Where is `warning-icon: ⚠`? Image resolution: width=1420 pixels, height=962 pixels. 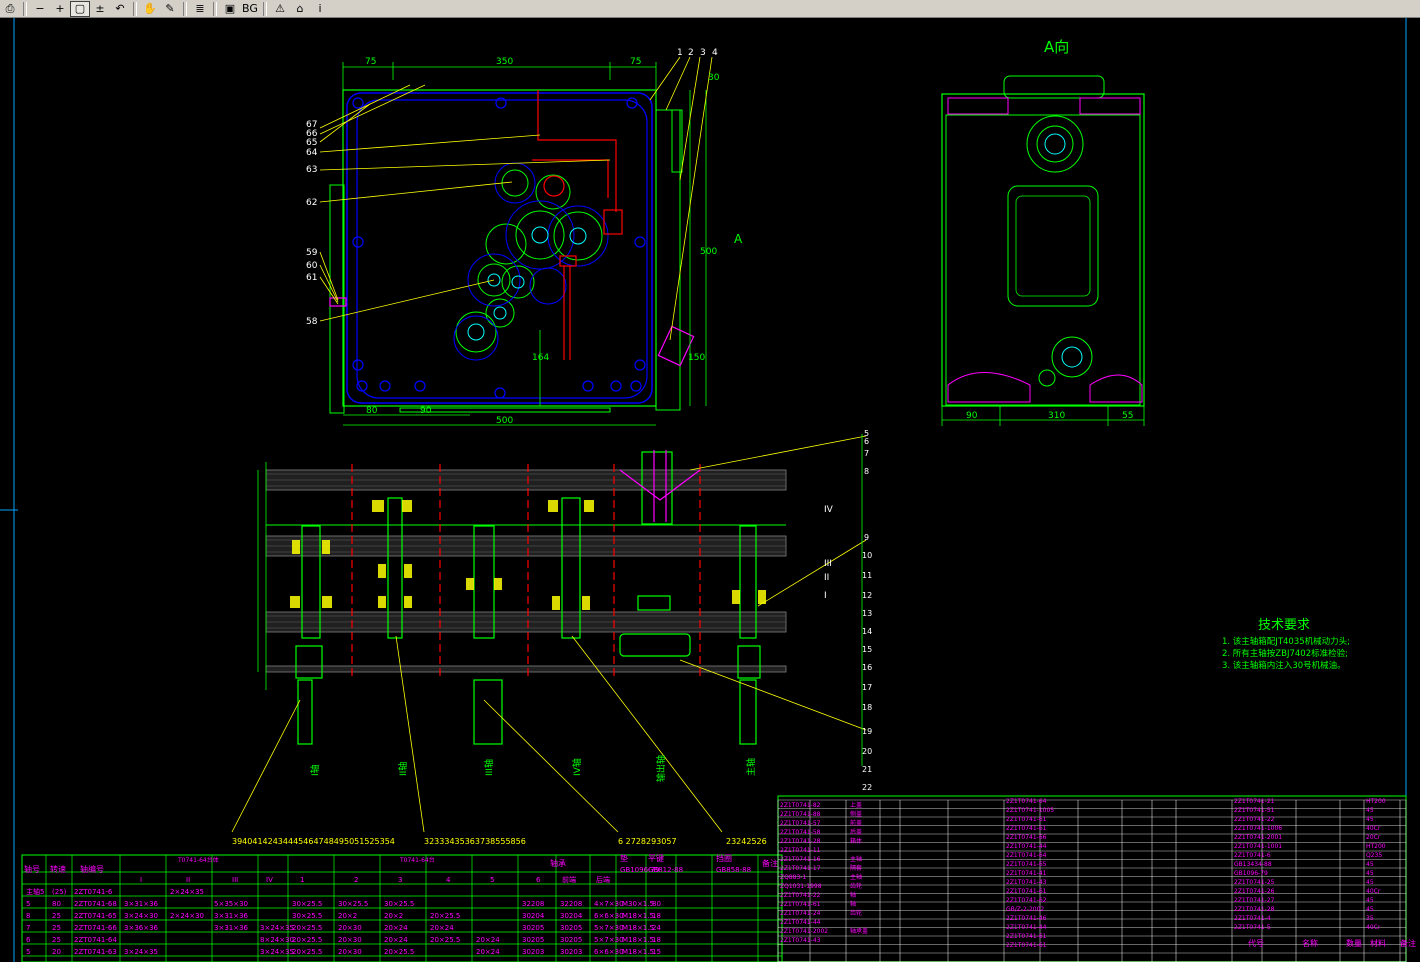
warning-icon: ⚠ is located at coordinates (280, 9).